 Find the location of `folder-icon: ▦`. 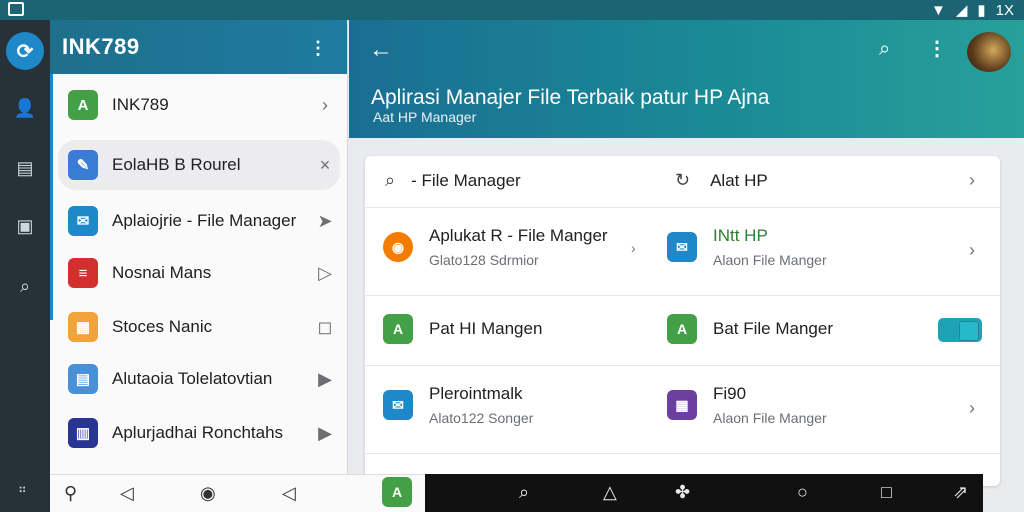

folder-icon: ▦ is located at coordinates (682, 405).